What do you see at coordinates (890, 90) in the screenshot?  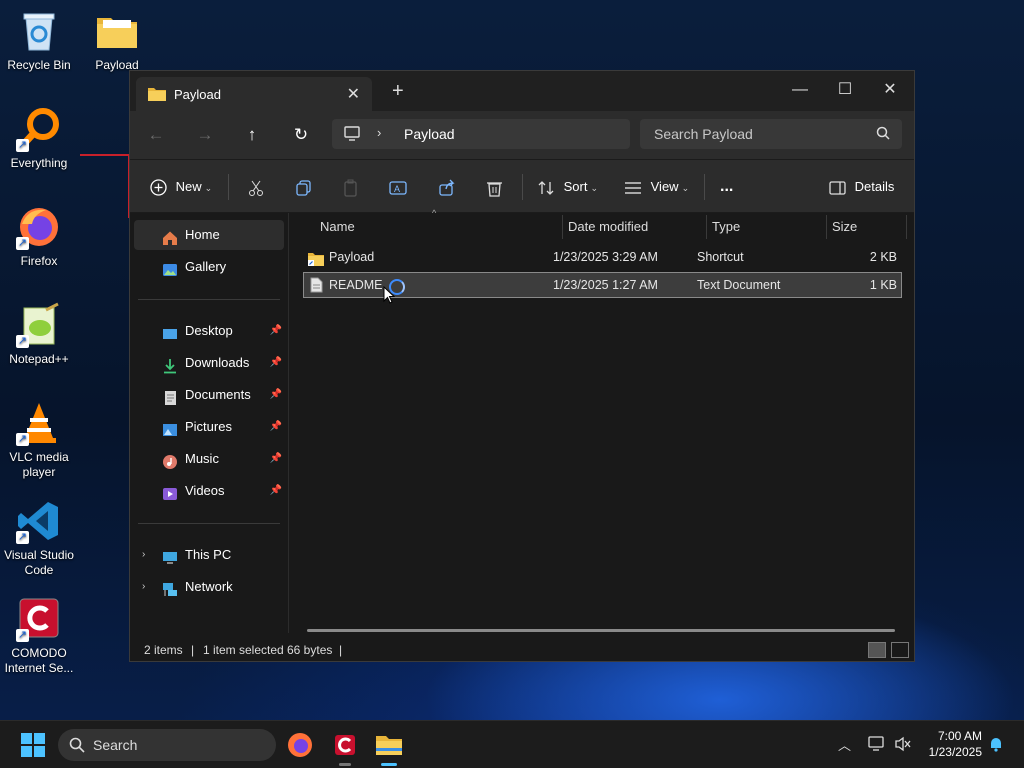 I see `close-window-button: ✕` at bounding box center [890, 90].